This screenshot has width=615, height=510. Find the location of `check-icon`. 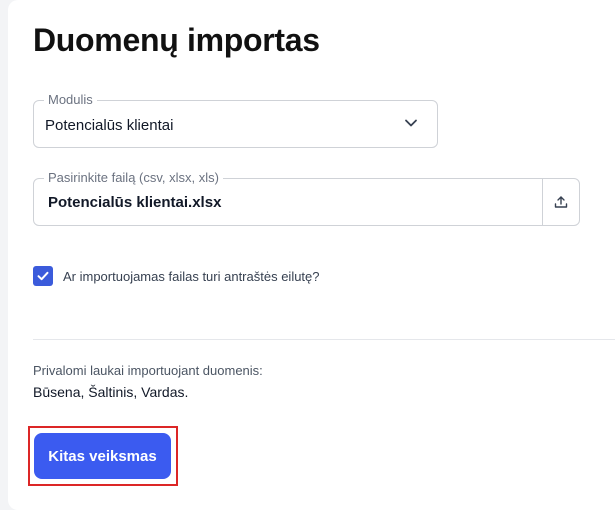

check-icon is located at coordinates (43, 276).